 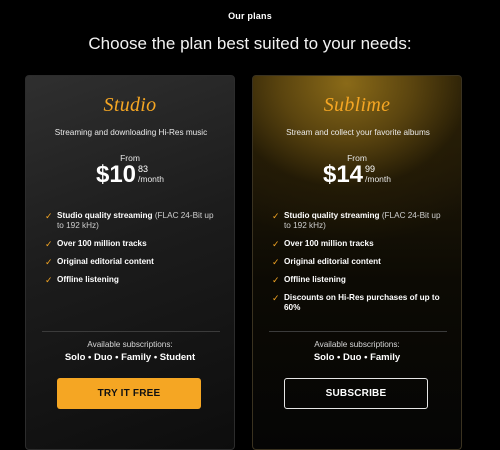 What do you see at coordinates (357, 105) in the screenshot?
I see `plan-name: Sublime` at bounding box center [357, 105].